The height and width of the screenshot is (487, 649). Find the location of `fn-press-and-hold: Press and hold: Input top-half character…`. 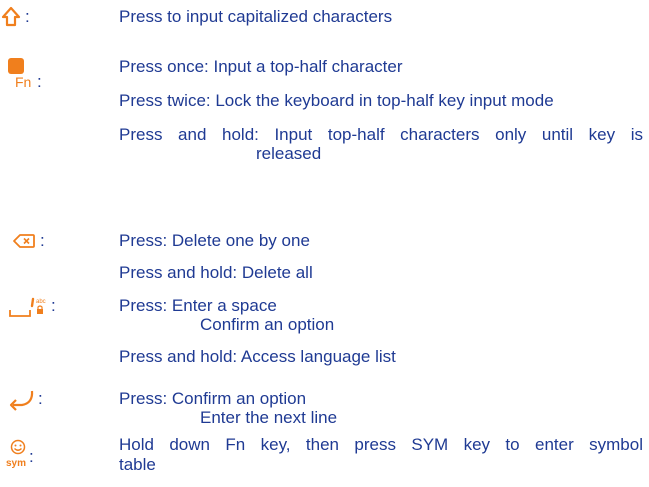

fn-press-and-hold: Press and hold: Input top-half character… is located at coordinates (381, 134).